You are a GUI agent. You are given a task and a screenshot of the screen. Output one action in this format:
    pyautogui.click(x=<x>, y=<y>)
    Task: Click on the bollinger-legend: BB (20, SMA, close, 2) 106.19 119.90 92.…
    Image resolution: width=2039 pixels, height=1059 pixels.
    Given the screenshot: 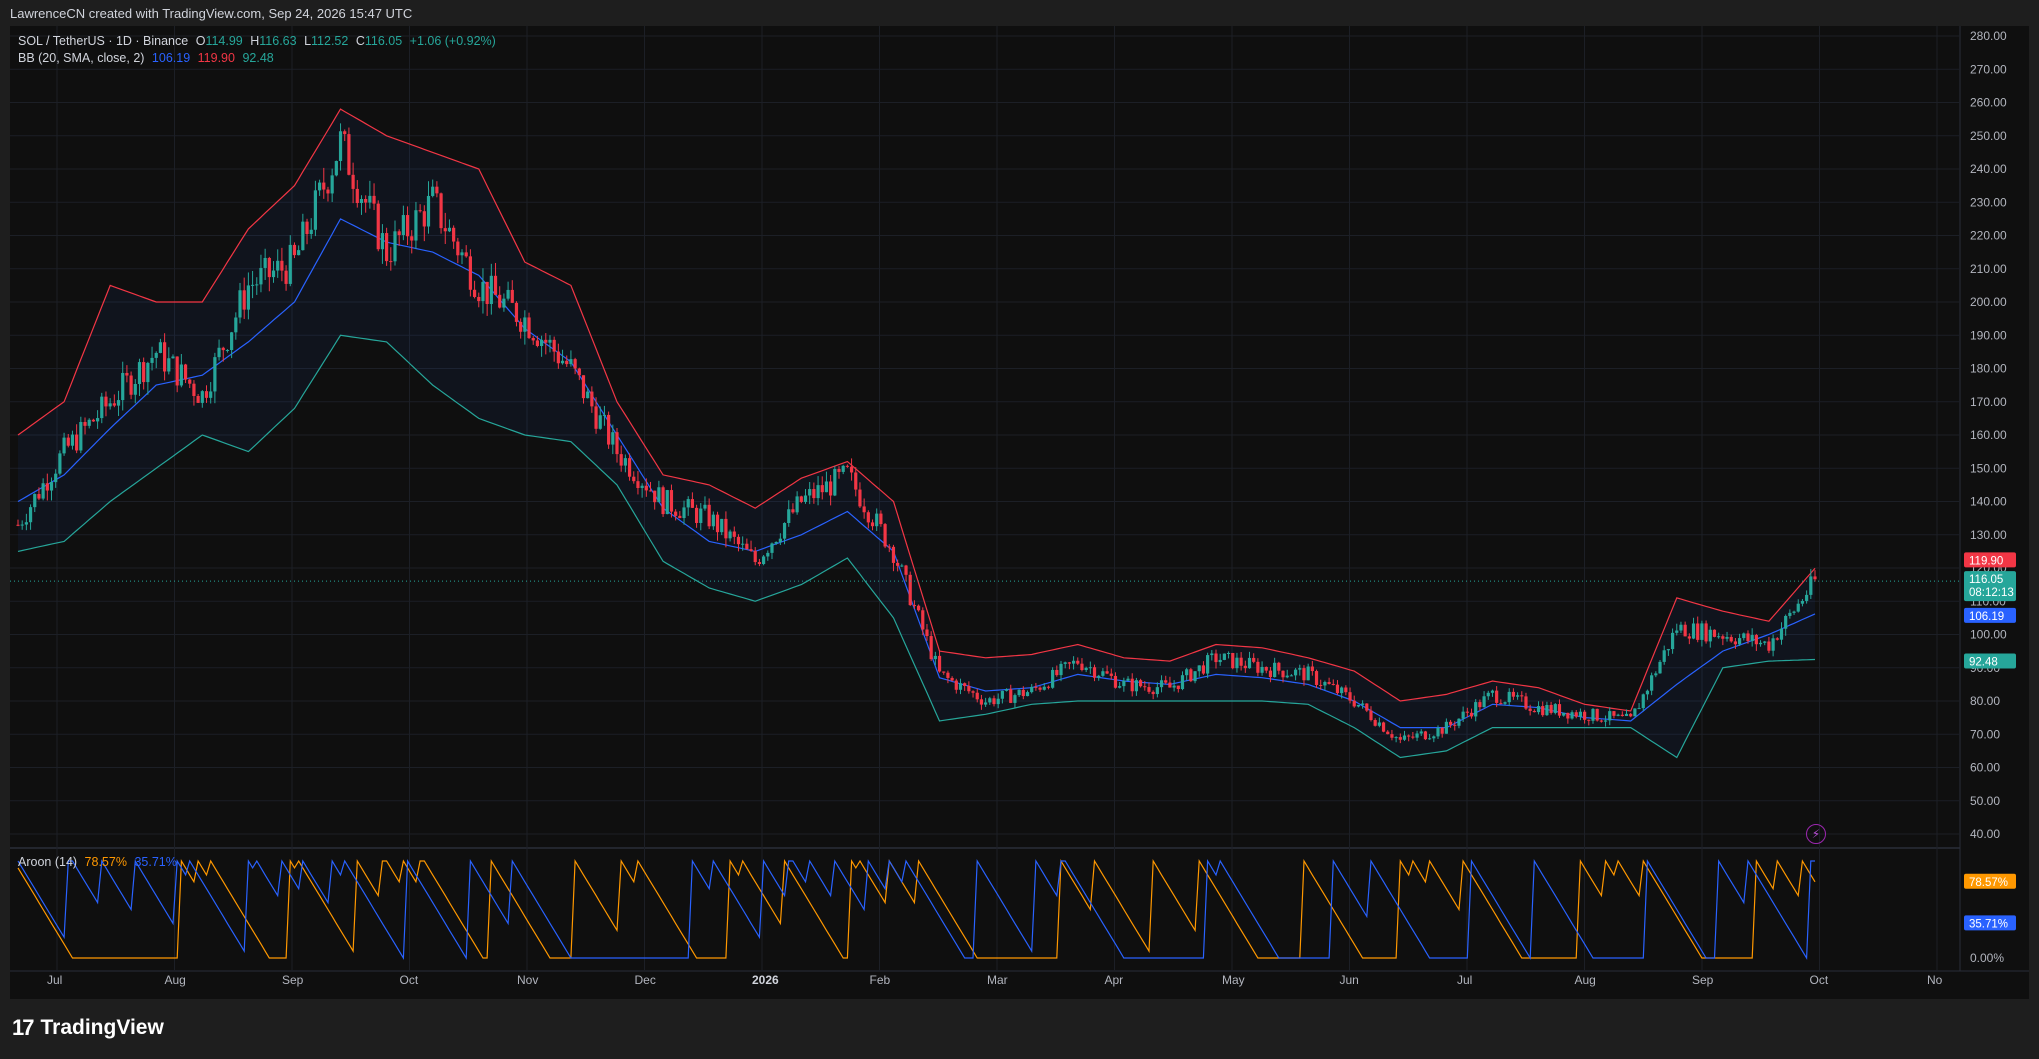 What is the action you would take?
    pyautogui.click(x=148, y=58)
    